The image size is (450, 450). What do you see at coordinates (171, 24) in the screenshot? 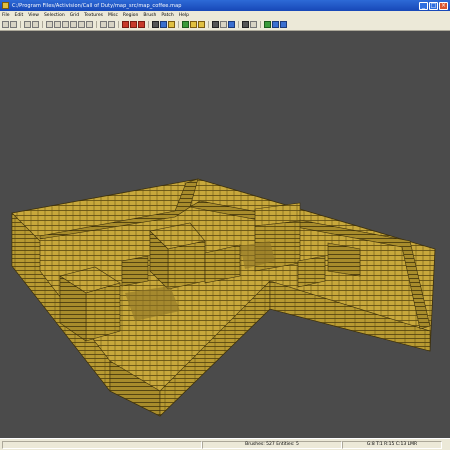
I see `texture-icon` at bounding box center [171, 24].